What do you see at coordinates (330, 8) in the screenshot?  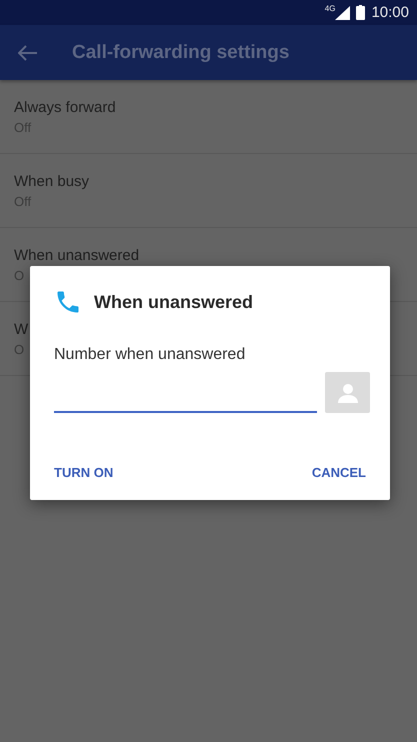 I see `network-type: 4G` at bounding box center [330, 8].